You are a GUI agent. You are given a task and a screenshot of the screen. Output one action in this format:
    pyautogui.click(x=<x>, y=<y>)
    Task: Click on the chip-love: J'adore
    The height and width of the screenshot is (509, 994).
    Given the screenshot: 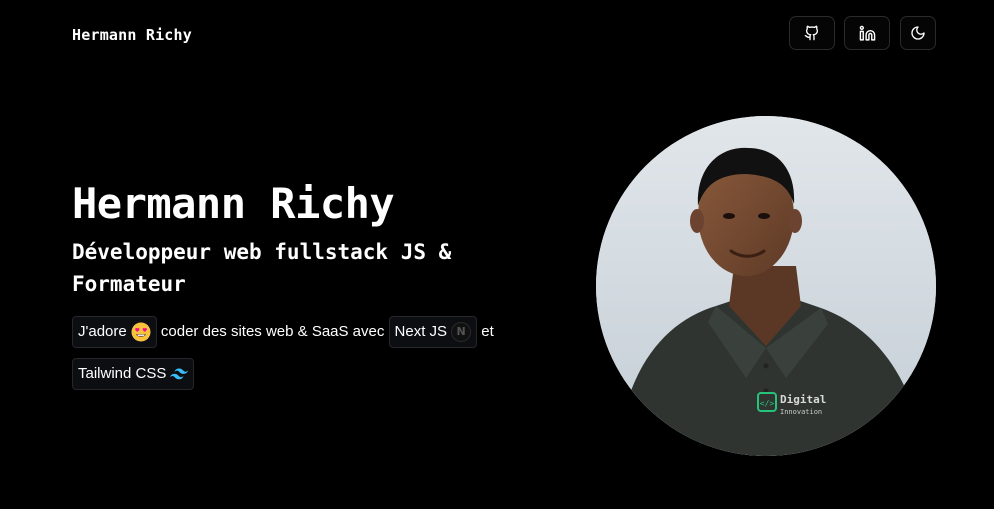 What is the action you would take?
    pyautogui.click(x=114, y=332)
    